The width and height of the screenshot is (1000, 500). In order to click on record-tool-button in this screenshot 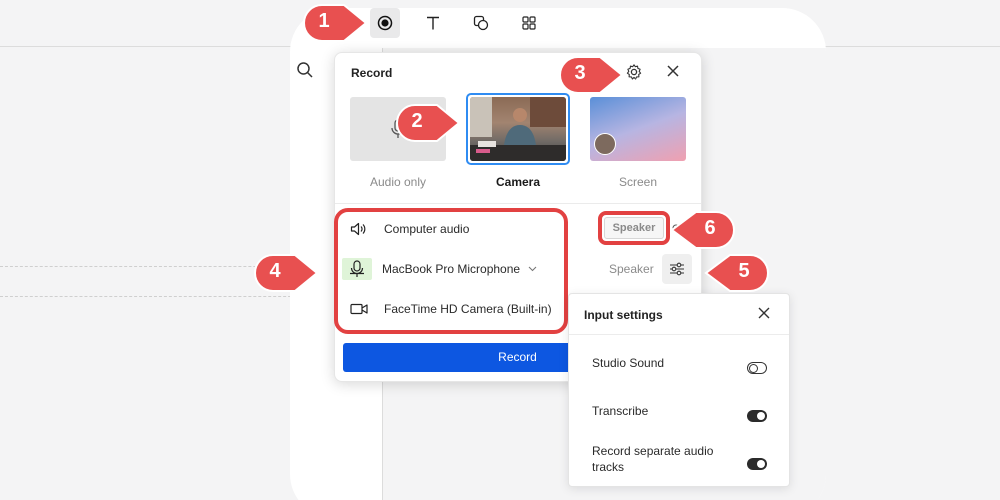, I will do `click(385, 23)`.